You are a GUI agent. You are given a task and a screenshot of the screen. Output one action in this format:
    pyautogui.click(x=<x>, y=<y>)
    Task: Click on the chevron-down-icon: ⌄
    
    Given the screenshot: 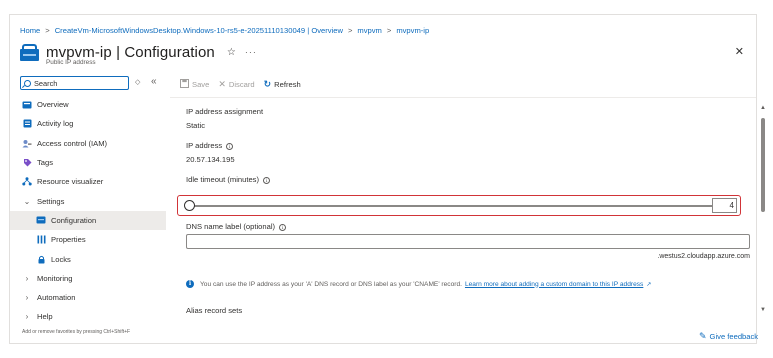 What is the action you would take?
    pyautogui.click(x=27, y=201)
    